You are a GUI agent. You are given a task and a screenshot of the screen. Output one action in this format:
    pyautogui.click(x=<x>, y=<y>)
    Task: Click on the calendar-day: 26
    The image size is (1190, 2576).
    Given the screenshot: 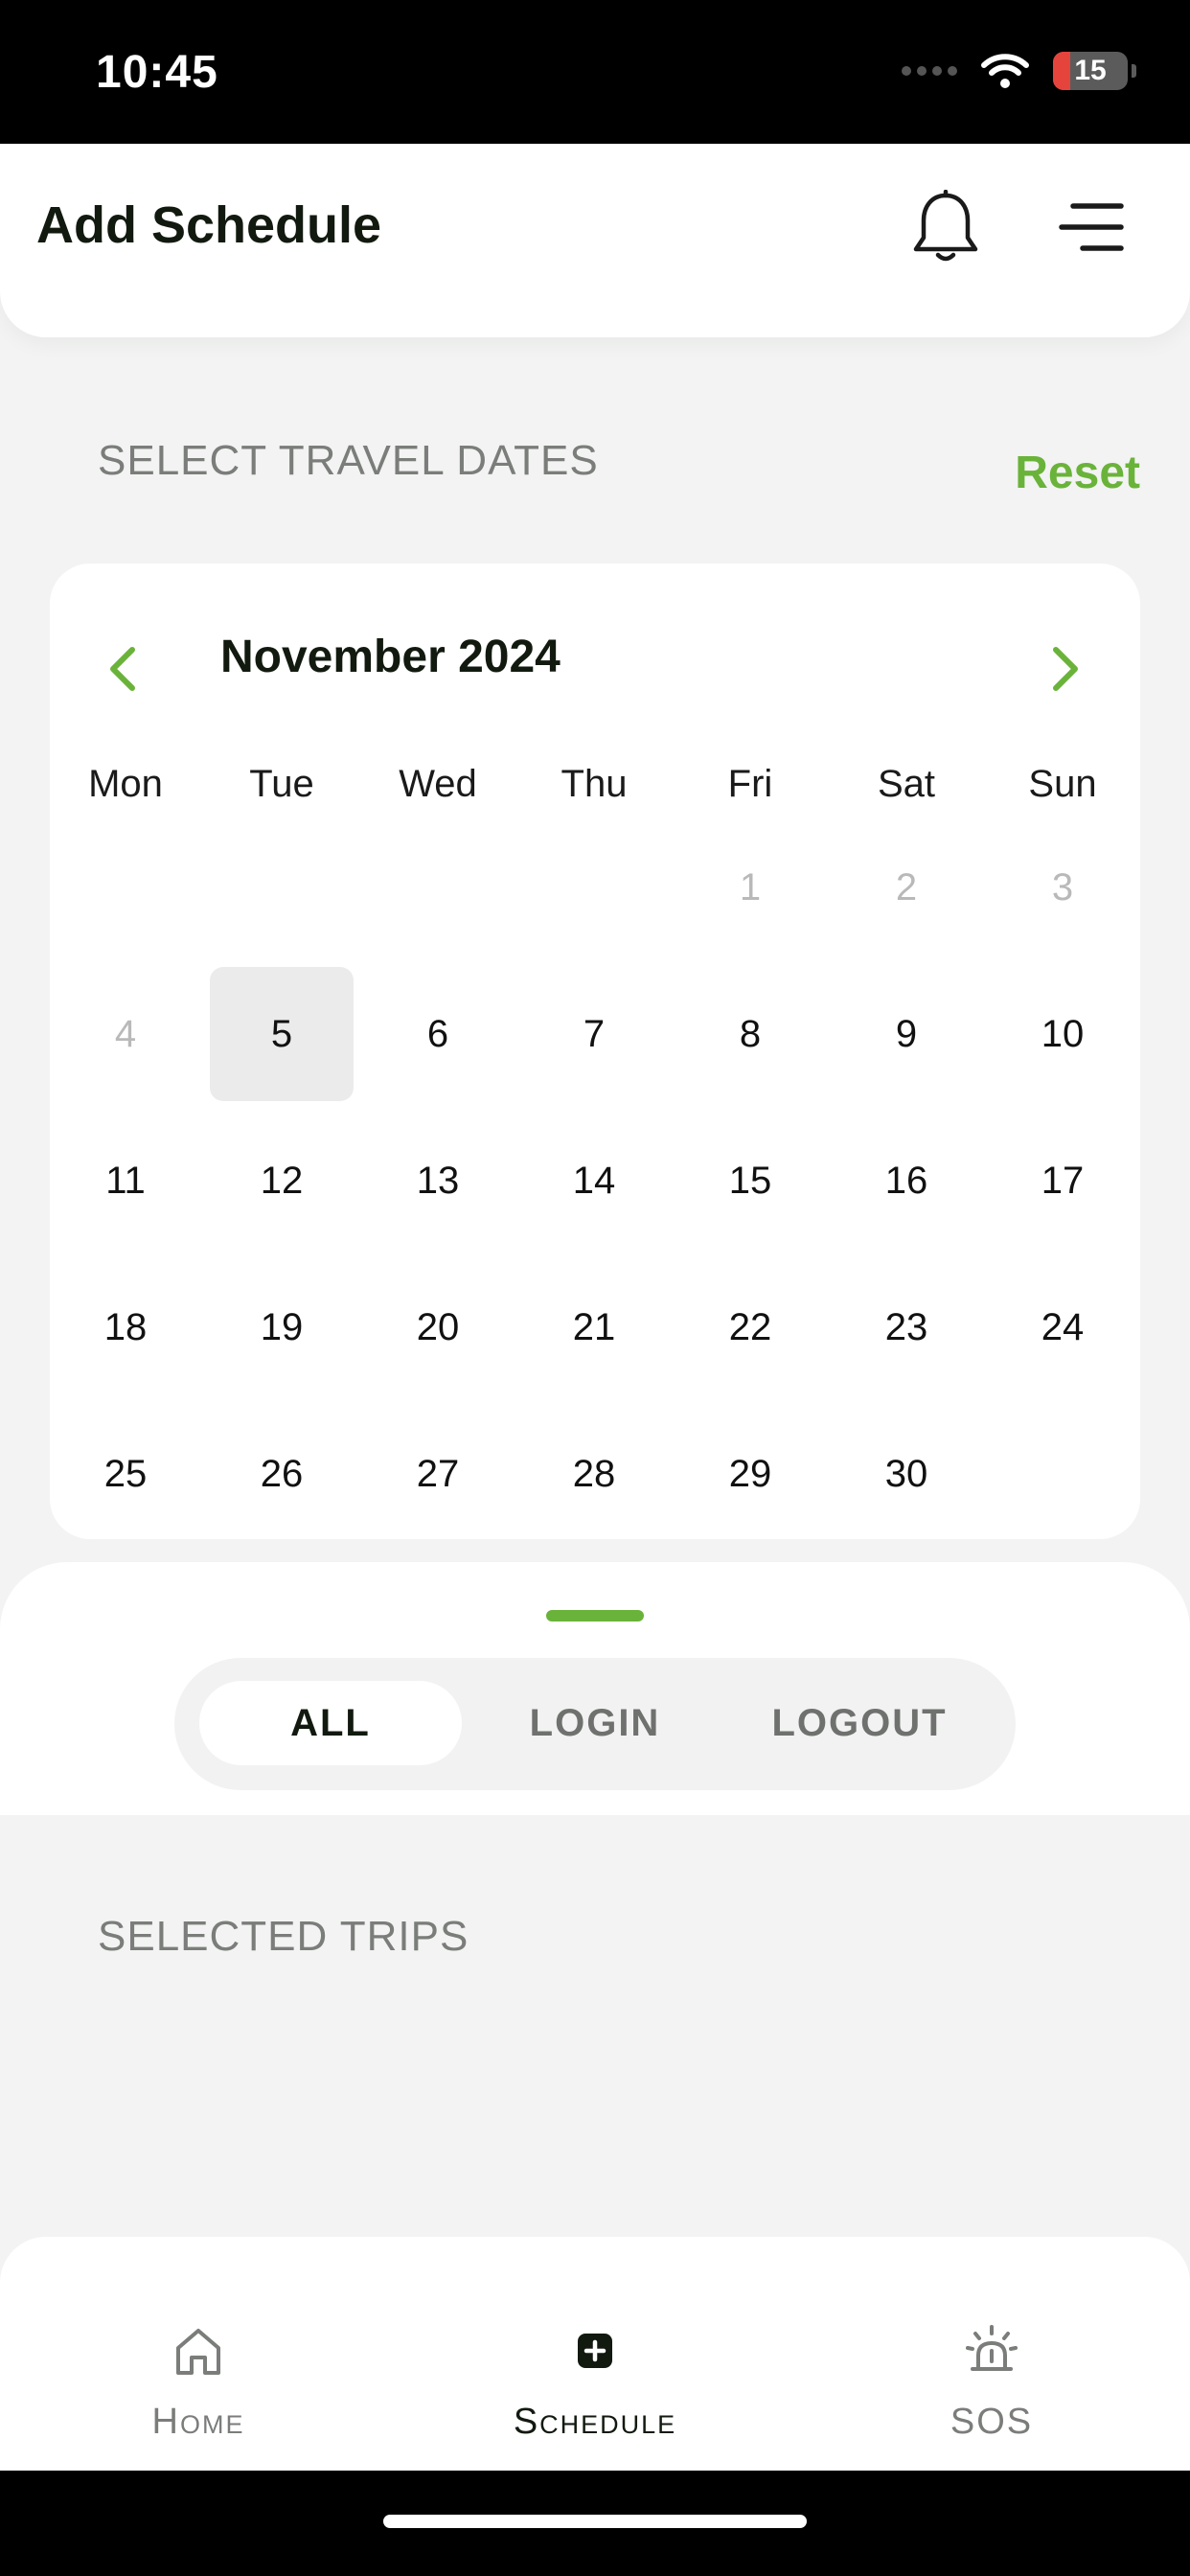 What is the action you would take?
    pyautogui.click(x=282, y=1474)
    